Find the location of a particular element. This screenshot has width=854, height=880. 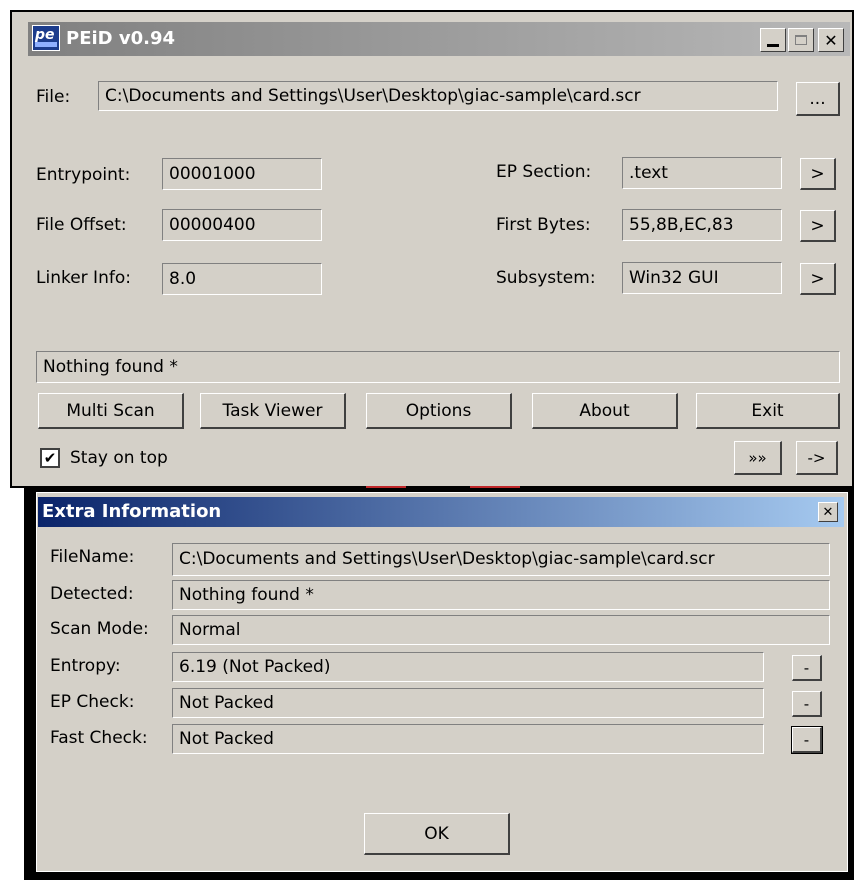

filename-label: FileName: is located at coordinates (92, 557).